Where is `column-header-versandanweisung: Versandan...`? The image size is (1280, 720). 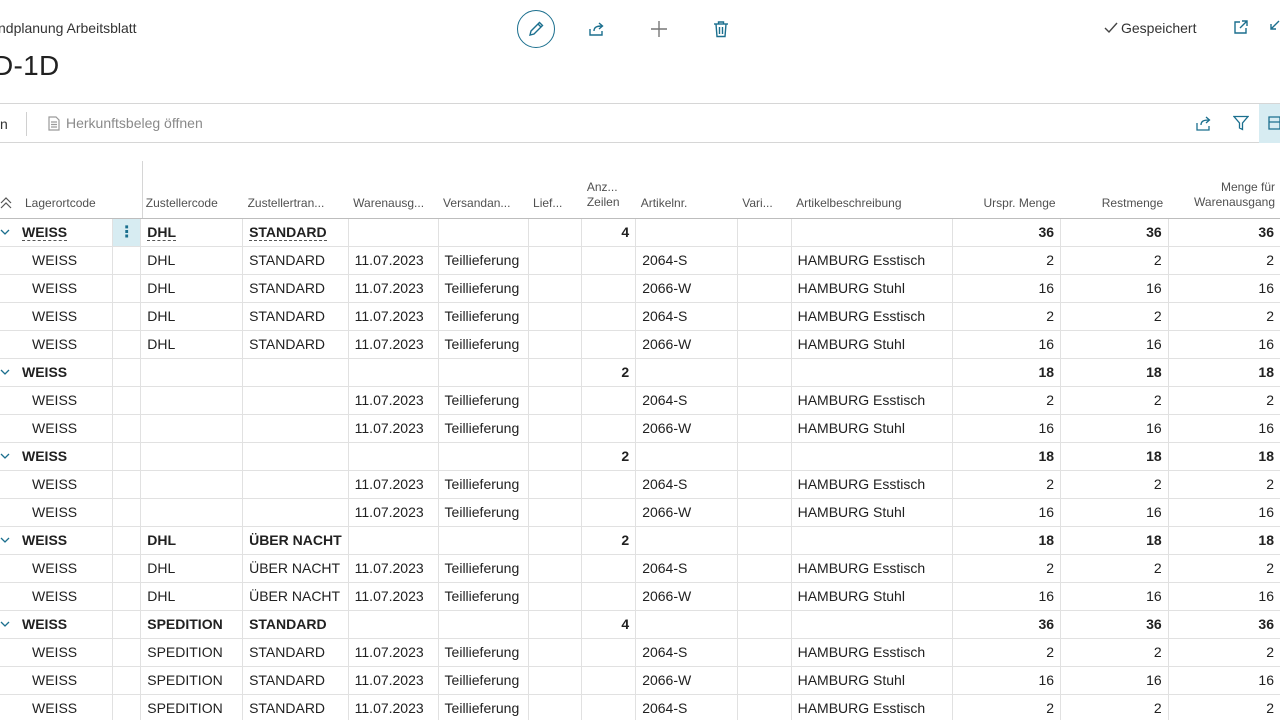 column-header-versandanweisung: Versandan... is located at coordinates (483, 190).